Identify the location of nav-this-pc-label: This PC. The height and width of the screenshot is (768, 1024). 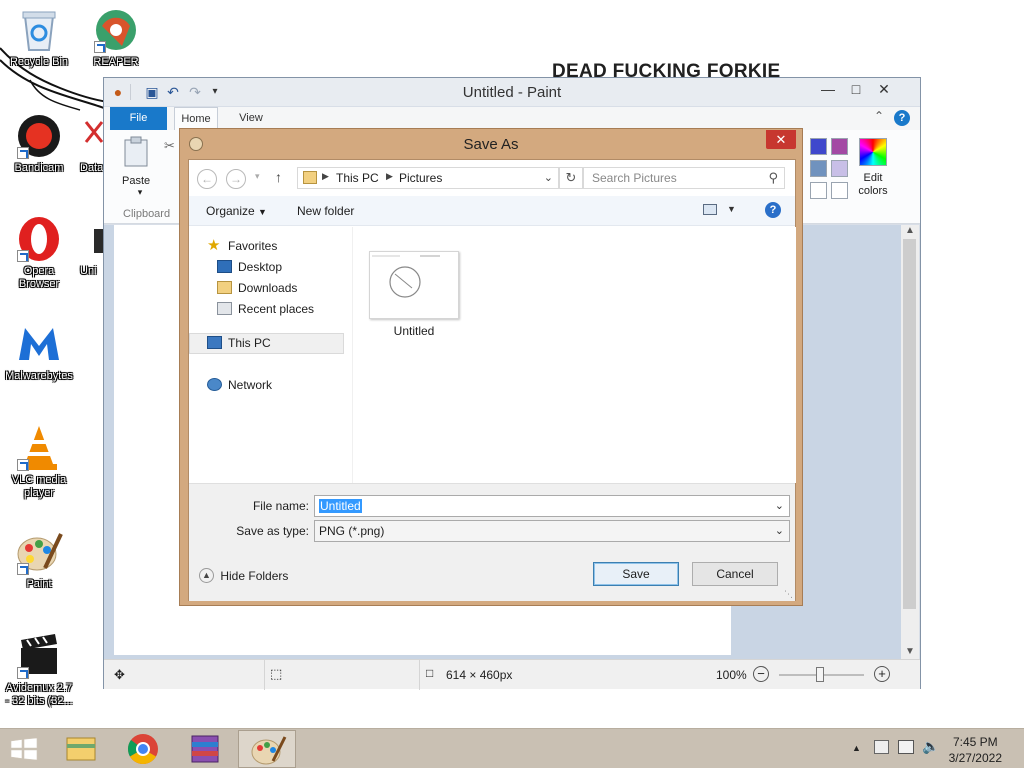
(249, 343).